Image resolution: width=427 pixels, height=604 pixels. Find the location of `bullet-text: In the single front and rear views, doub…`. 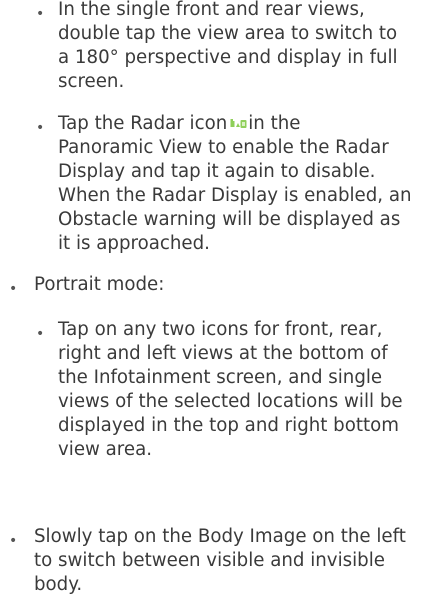

bullet-text: In the single front and rear views, doub… is located at coordinates (228, 47).